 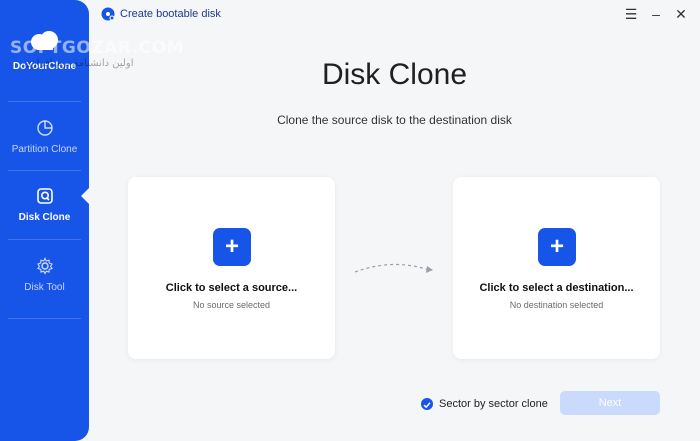 What do you see at coordinates (493, 404) in the screenshot?
I see `sector-by-sector-label: Sector by sector clone` at bounding box center [493, 404].